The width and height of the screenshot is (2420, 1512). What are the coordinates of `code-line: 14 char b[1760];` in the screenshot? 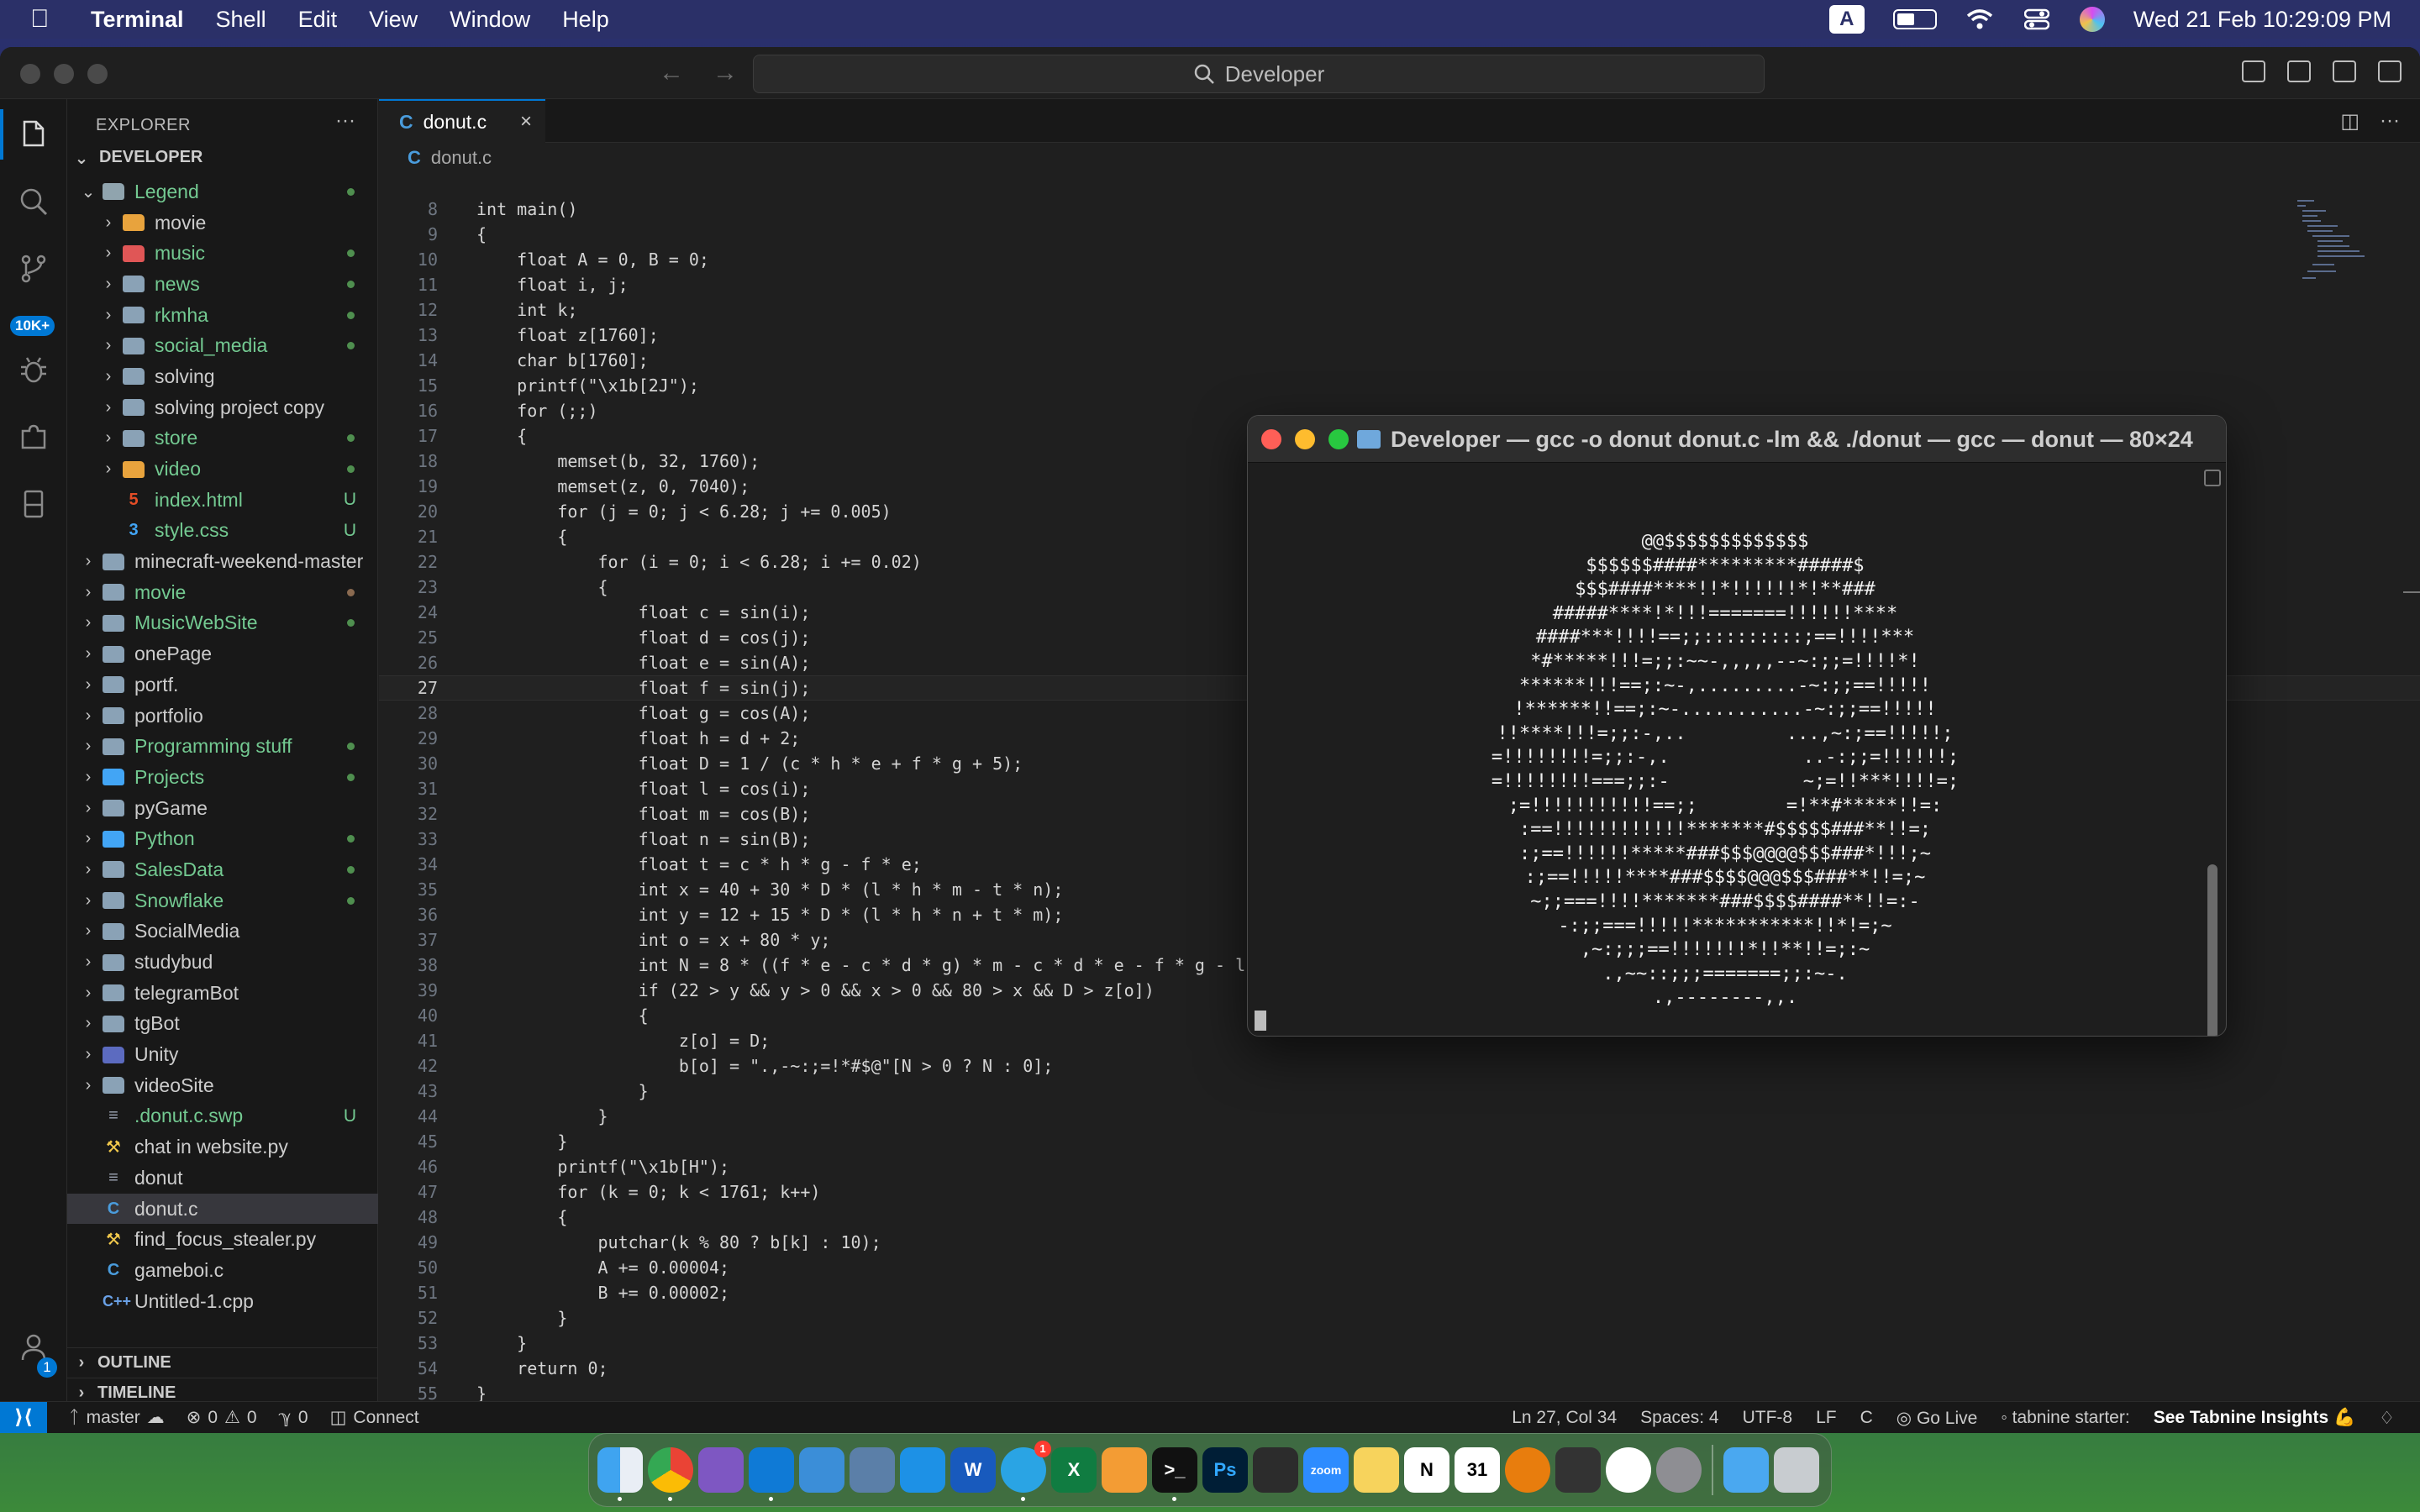 It's located at (1399, 360).